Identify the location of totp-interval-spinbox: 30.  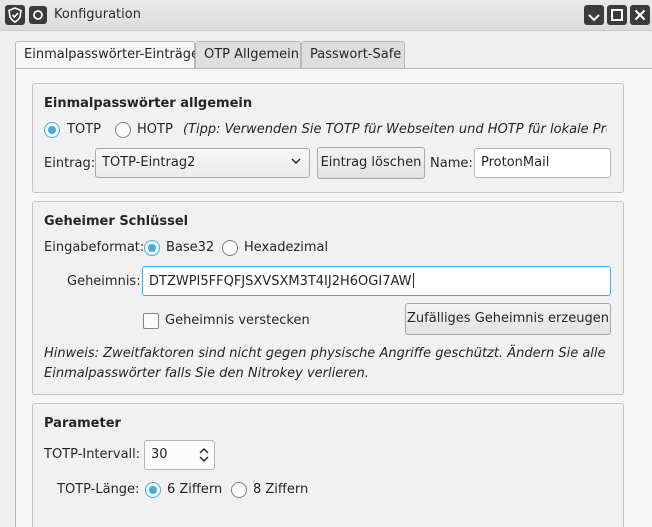
(179, 455).